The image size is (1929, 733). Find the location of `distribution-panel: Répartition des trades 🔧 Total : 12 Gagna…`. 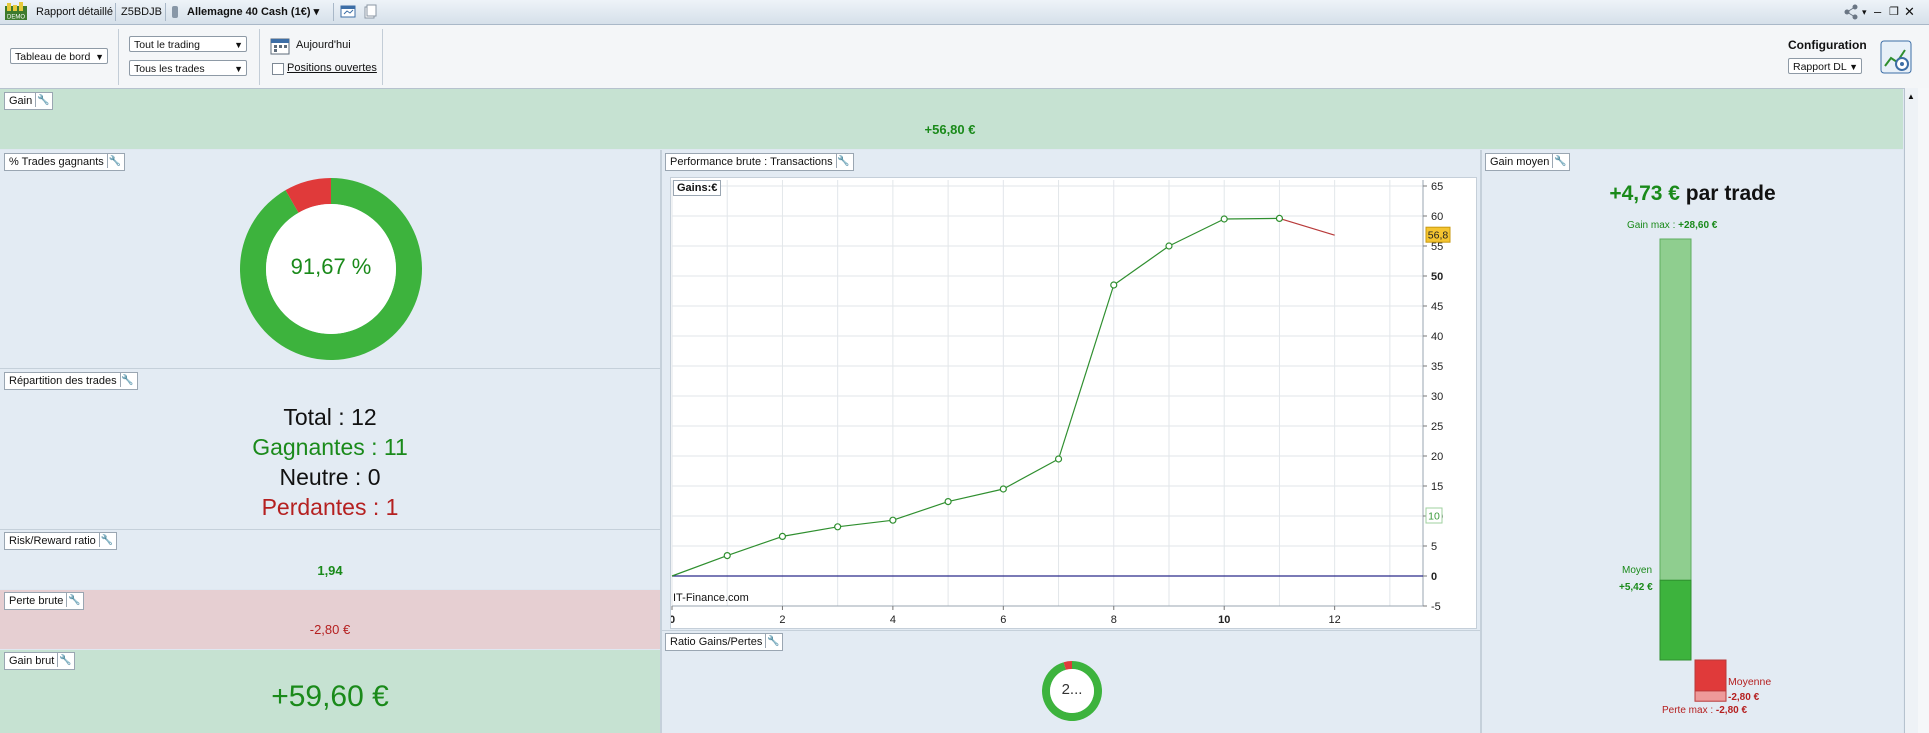

distribution-panel: Répartition des trades 🔧 Total : 12 Gagna… is located at coordinates (330, 449).